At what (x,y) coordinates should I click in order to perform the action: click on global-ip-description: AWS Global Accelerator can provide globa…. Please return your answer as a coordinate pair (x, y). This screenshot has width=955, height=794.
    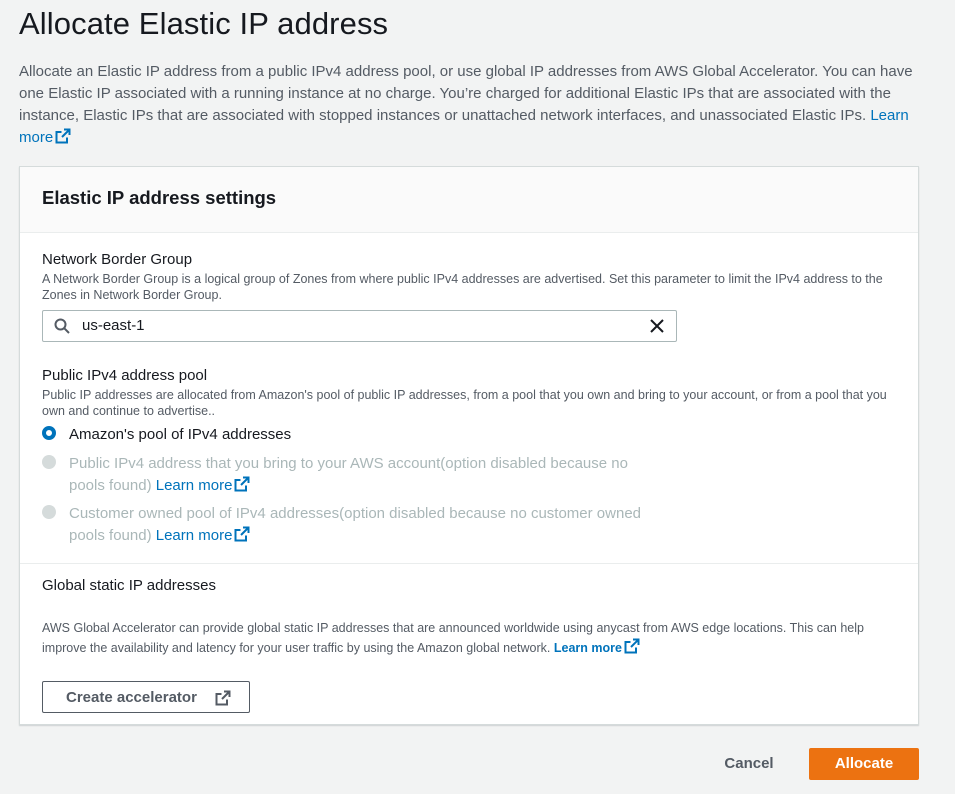
    Looking at the image, I should click on (472, 638).